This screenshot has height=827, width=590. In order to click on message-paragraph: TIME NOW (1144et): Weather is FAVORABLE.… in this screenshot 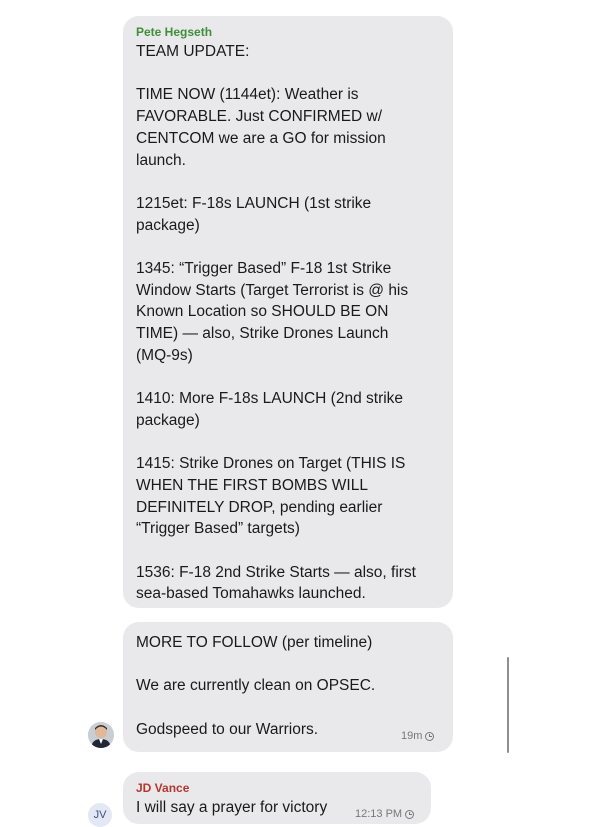, I will do `click(261, 127)`.